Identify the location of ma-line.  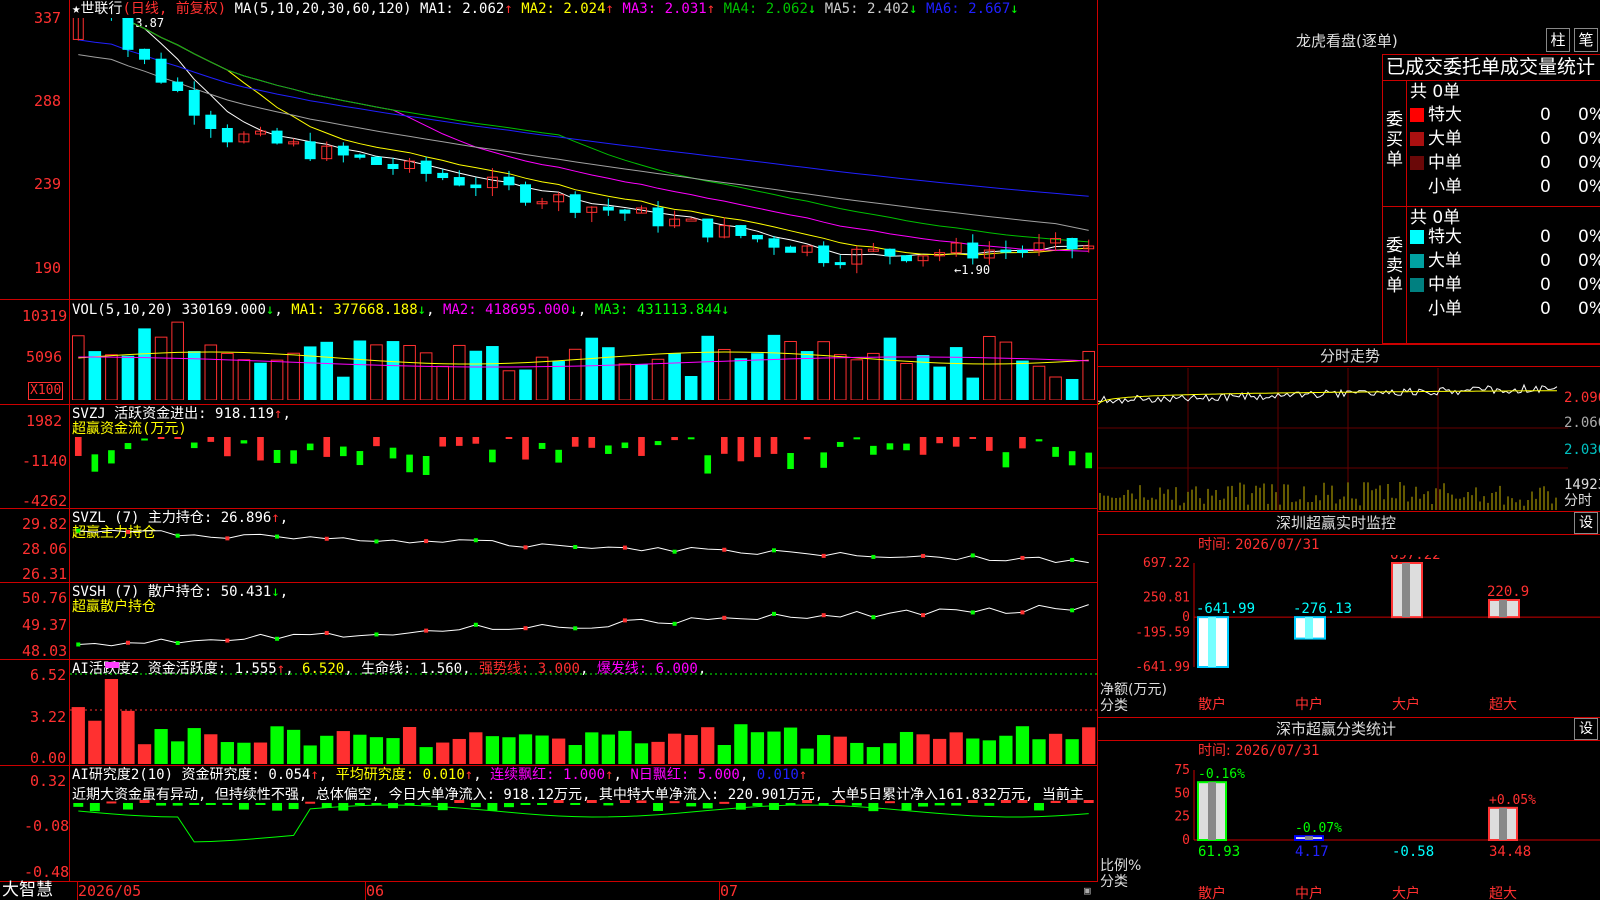
(583, 142).